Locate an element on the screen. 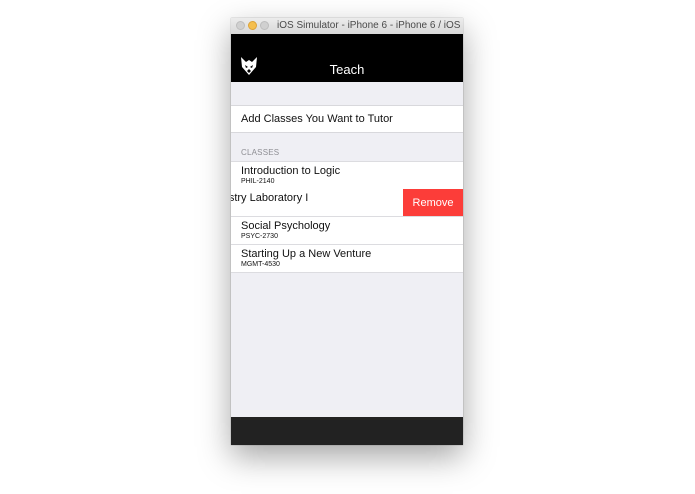 This screenshot has height=494, width=695. section-header: CLASSES is located at coordinates (260, 152).